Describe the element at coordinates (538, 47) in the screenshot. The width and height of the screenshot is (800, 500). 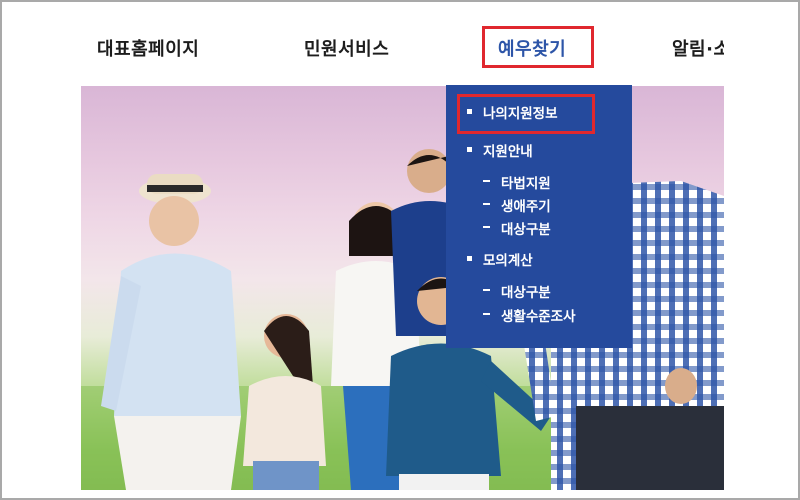
I see `nav-highlight-box` at that location.